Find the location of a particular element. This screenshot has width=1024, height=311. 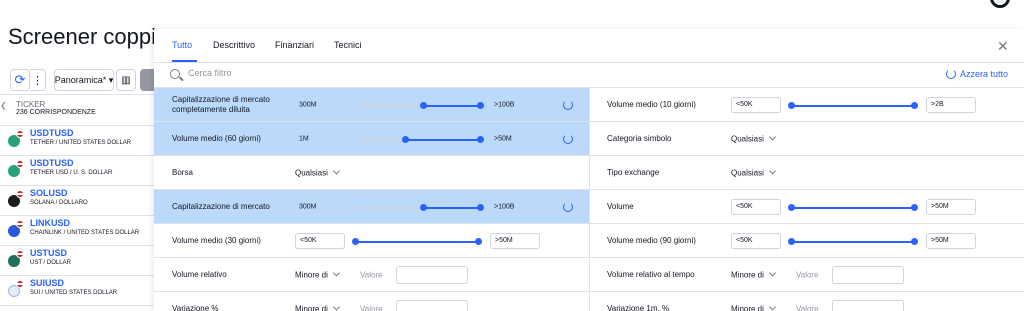

more-options-button: ⋮ is located at coordinates (38, 80).